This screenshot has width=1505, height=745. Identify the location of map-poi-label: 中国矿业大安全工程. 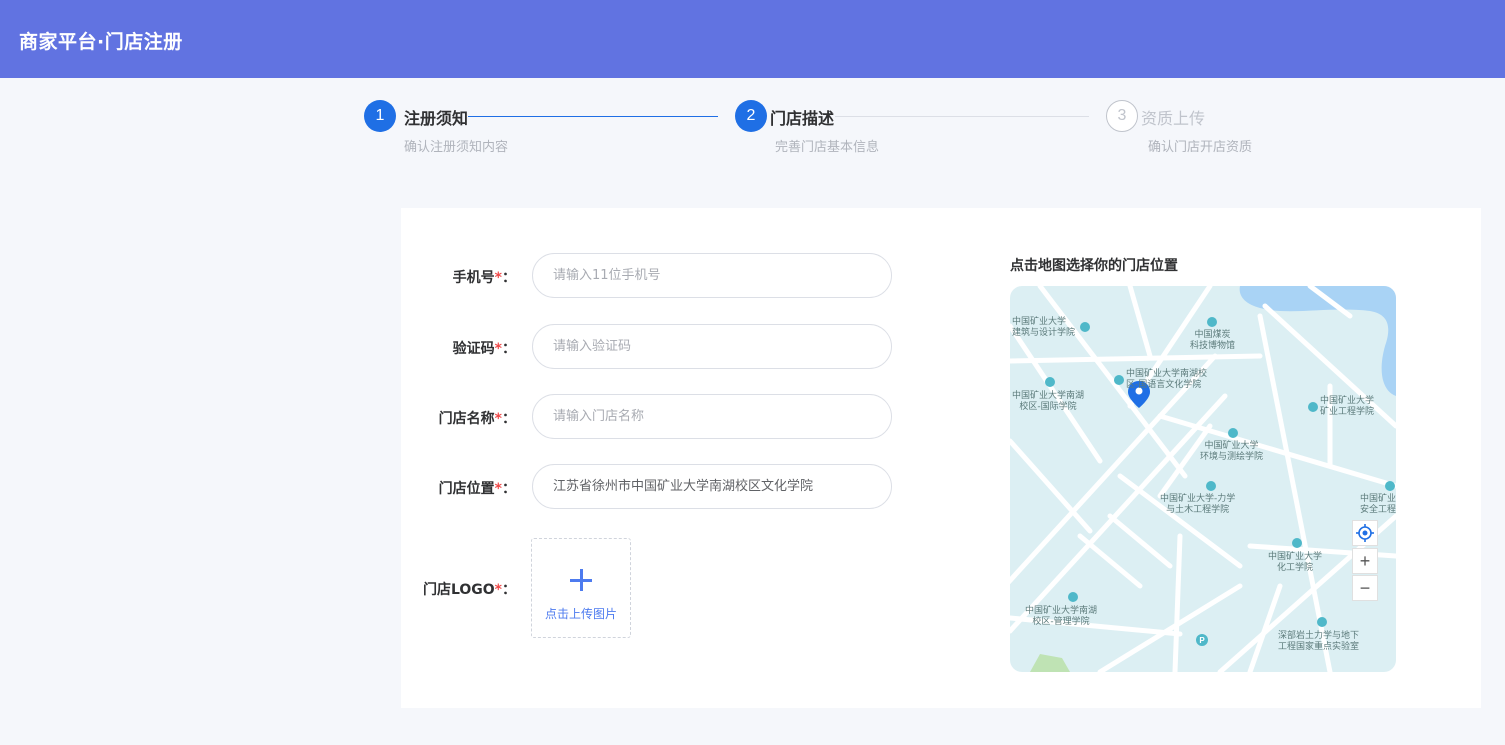
(1378, 504).